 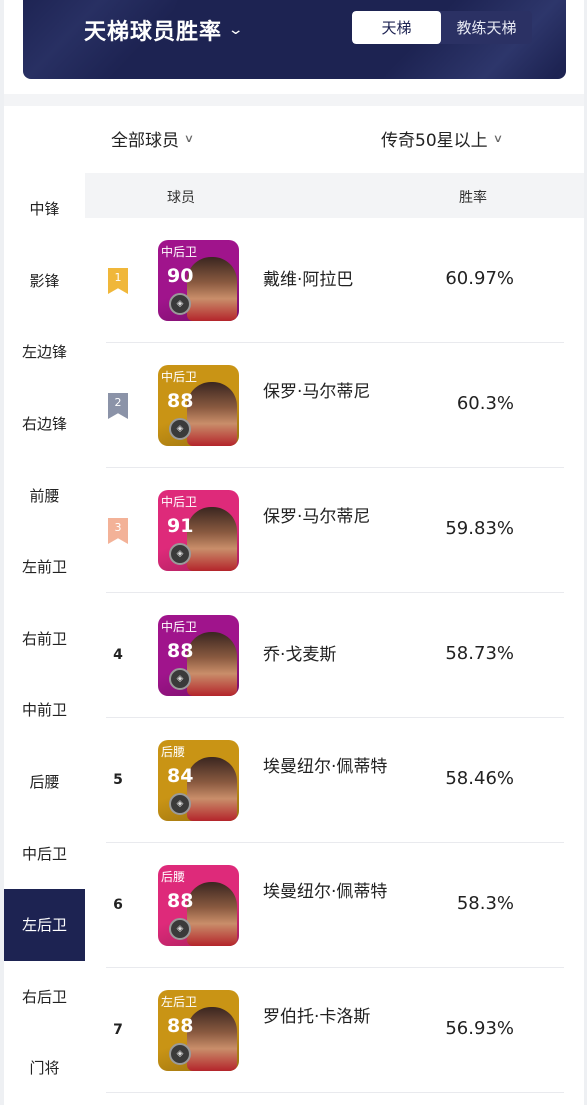 What do you see at coordinates (334, 195) in the screenshot?
I see `table-header: 球员 胜率` at bounding box center [334, 195].